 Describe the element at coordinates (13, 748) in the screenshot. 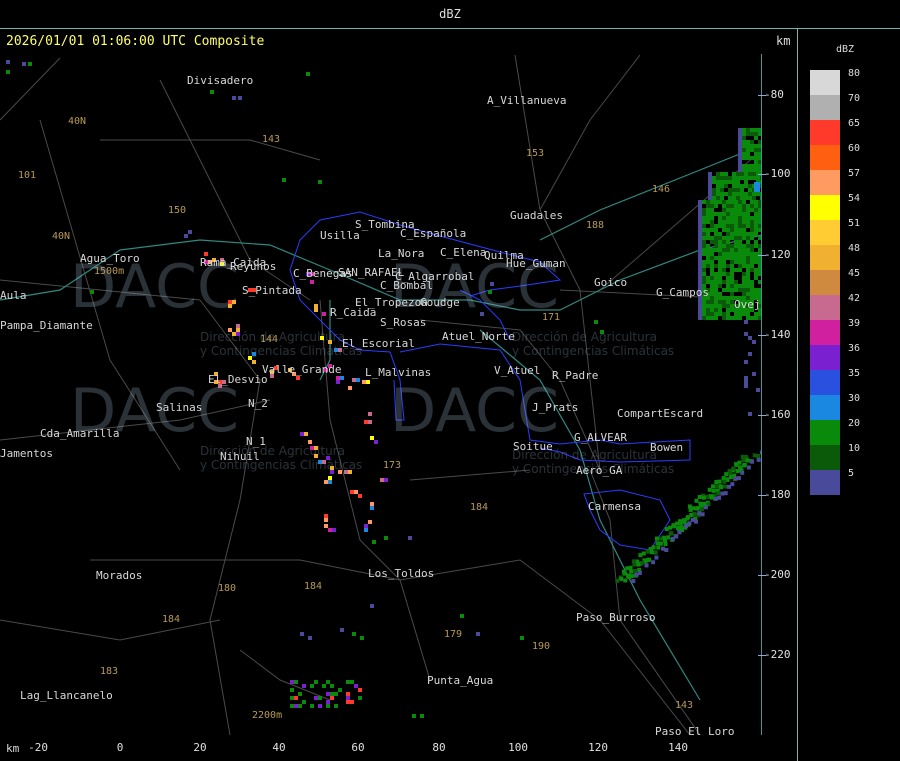

I see `unit-label-bottom: km` at that location.